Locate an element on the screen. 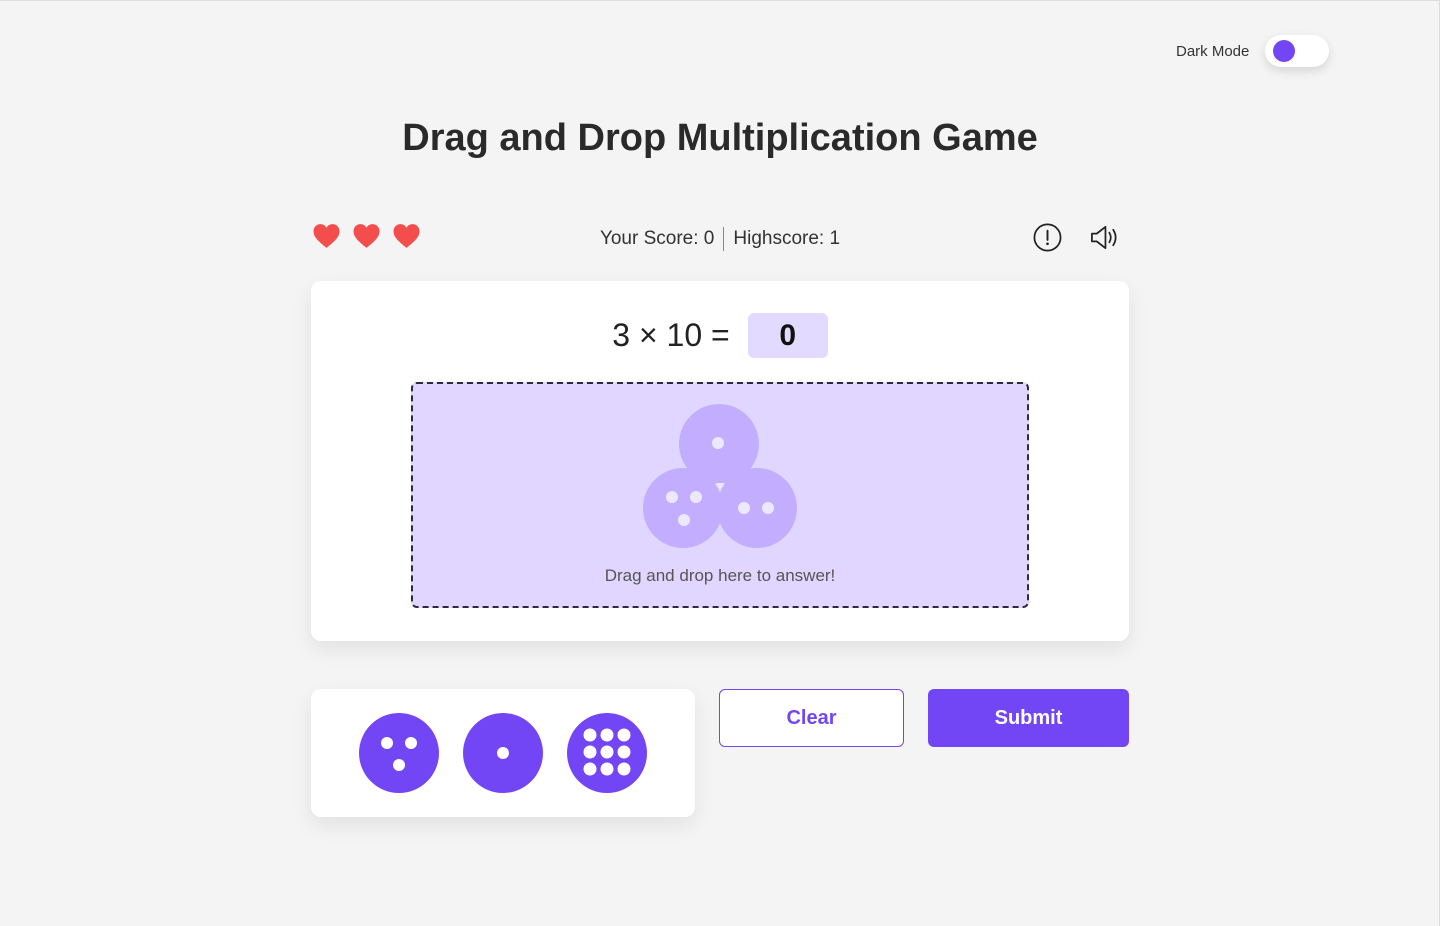 The height and width of the screenshot is (926, 1440). dice-tray is located at coordinates (503, 753).